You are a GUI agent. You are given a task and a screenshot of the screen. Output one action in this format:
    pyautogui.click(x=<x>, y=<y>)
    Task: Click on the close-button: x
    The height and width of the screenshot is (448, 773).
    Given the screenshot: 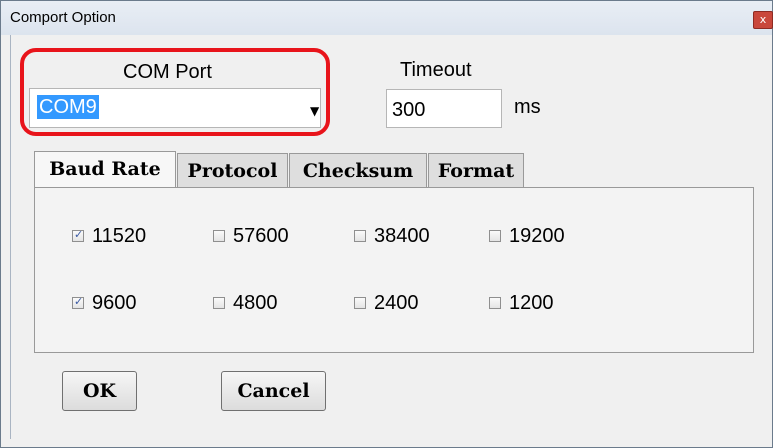 What is the action you would take?
    pyautogui.click(x=763, y=20)
    